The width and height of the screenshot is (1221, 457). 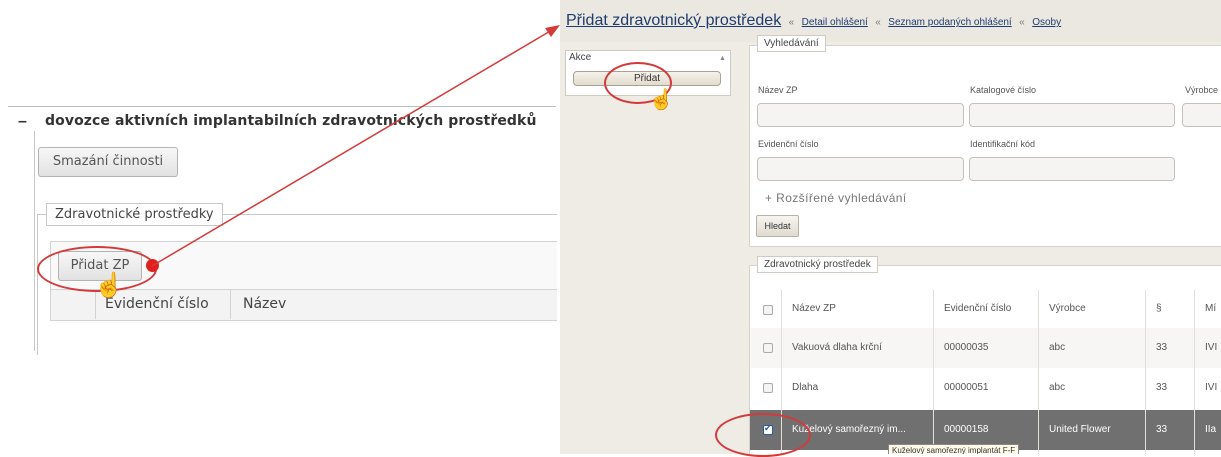 I want to click on column-header-manufacturer: Výrobce, so click(x=1067, y=308).